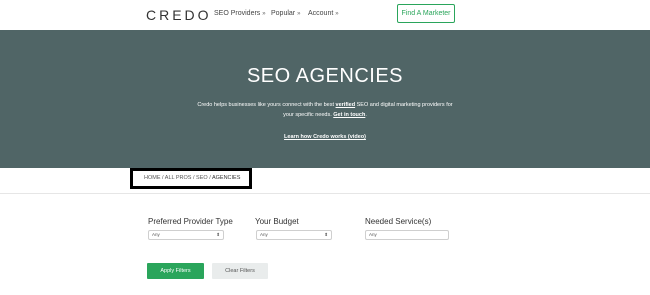 Image resolution: width=650 pixels, height=295 pixels. What do you see at coordinates (325, 181) in the screenshot?
I see `breadcrumb-band` at bounding box center [325, 181].